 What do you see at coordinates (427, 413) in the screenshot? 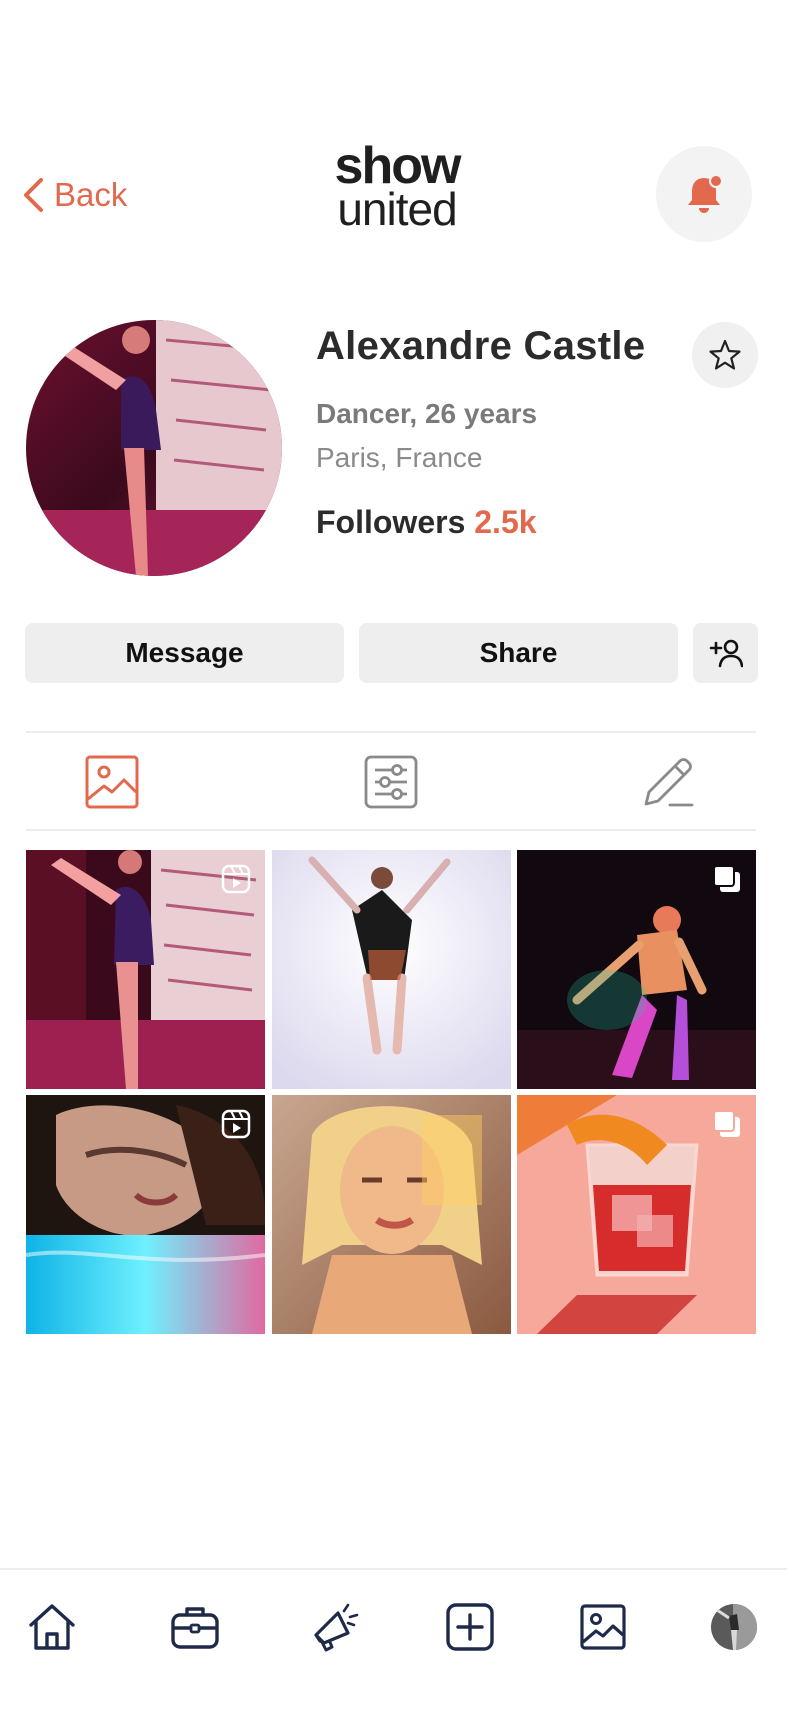
I see `profile-role: Dancer, 26 years` at bounding box center [427, 413].